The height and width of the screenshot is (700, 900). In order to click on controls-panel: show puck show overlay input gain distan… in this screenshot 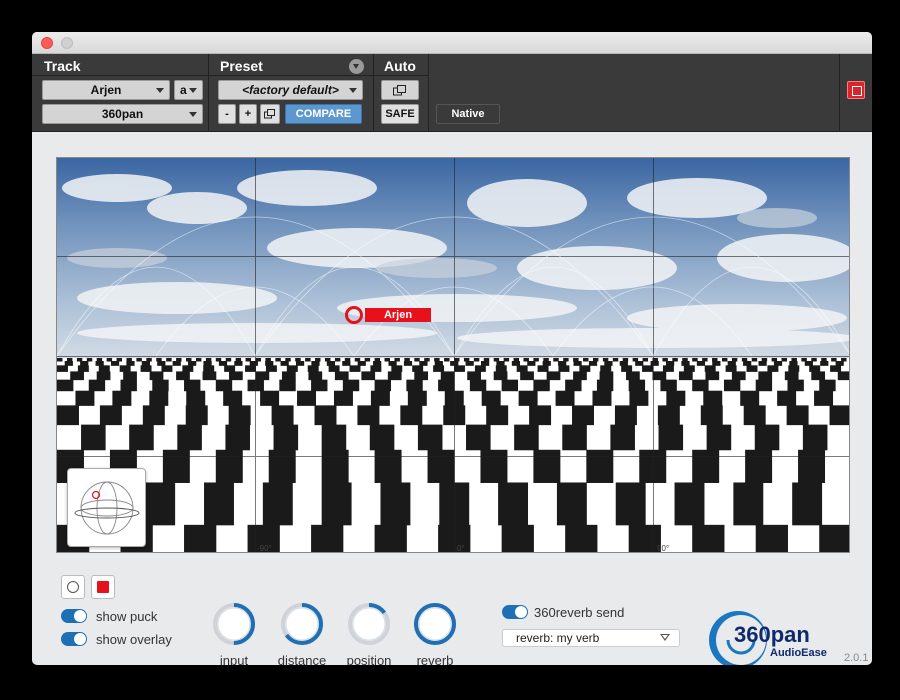, I will do `click(452, 613)`.